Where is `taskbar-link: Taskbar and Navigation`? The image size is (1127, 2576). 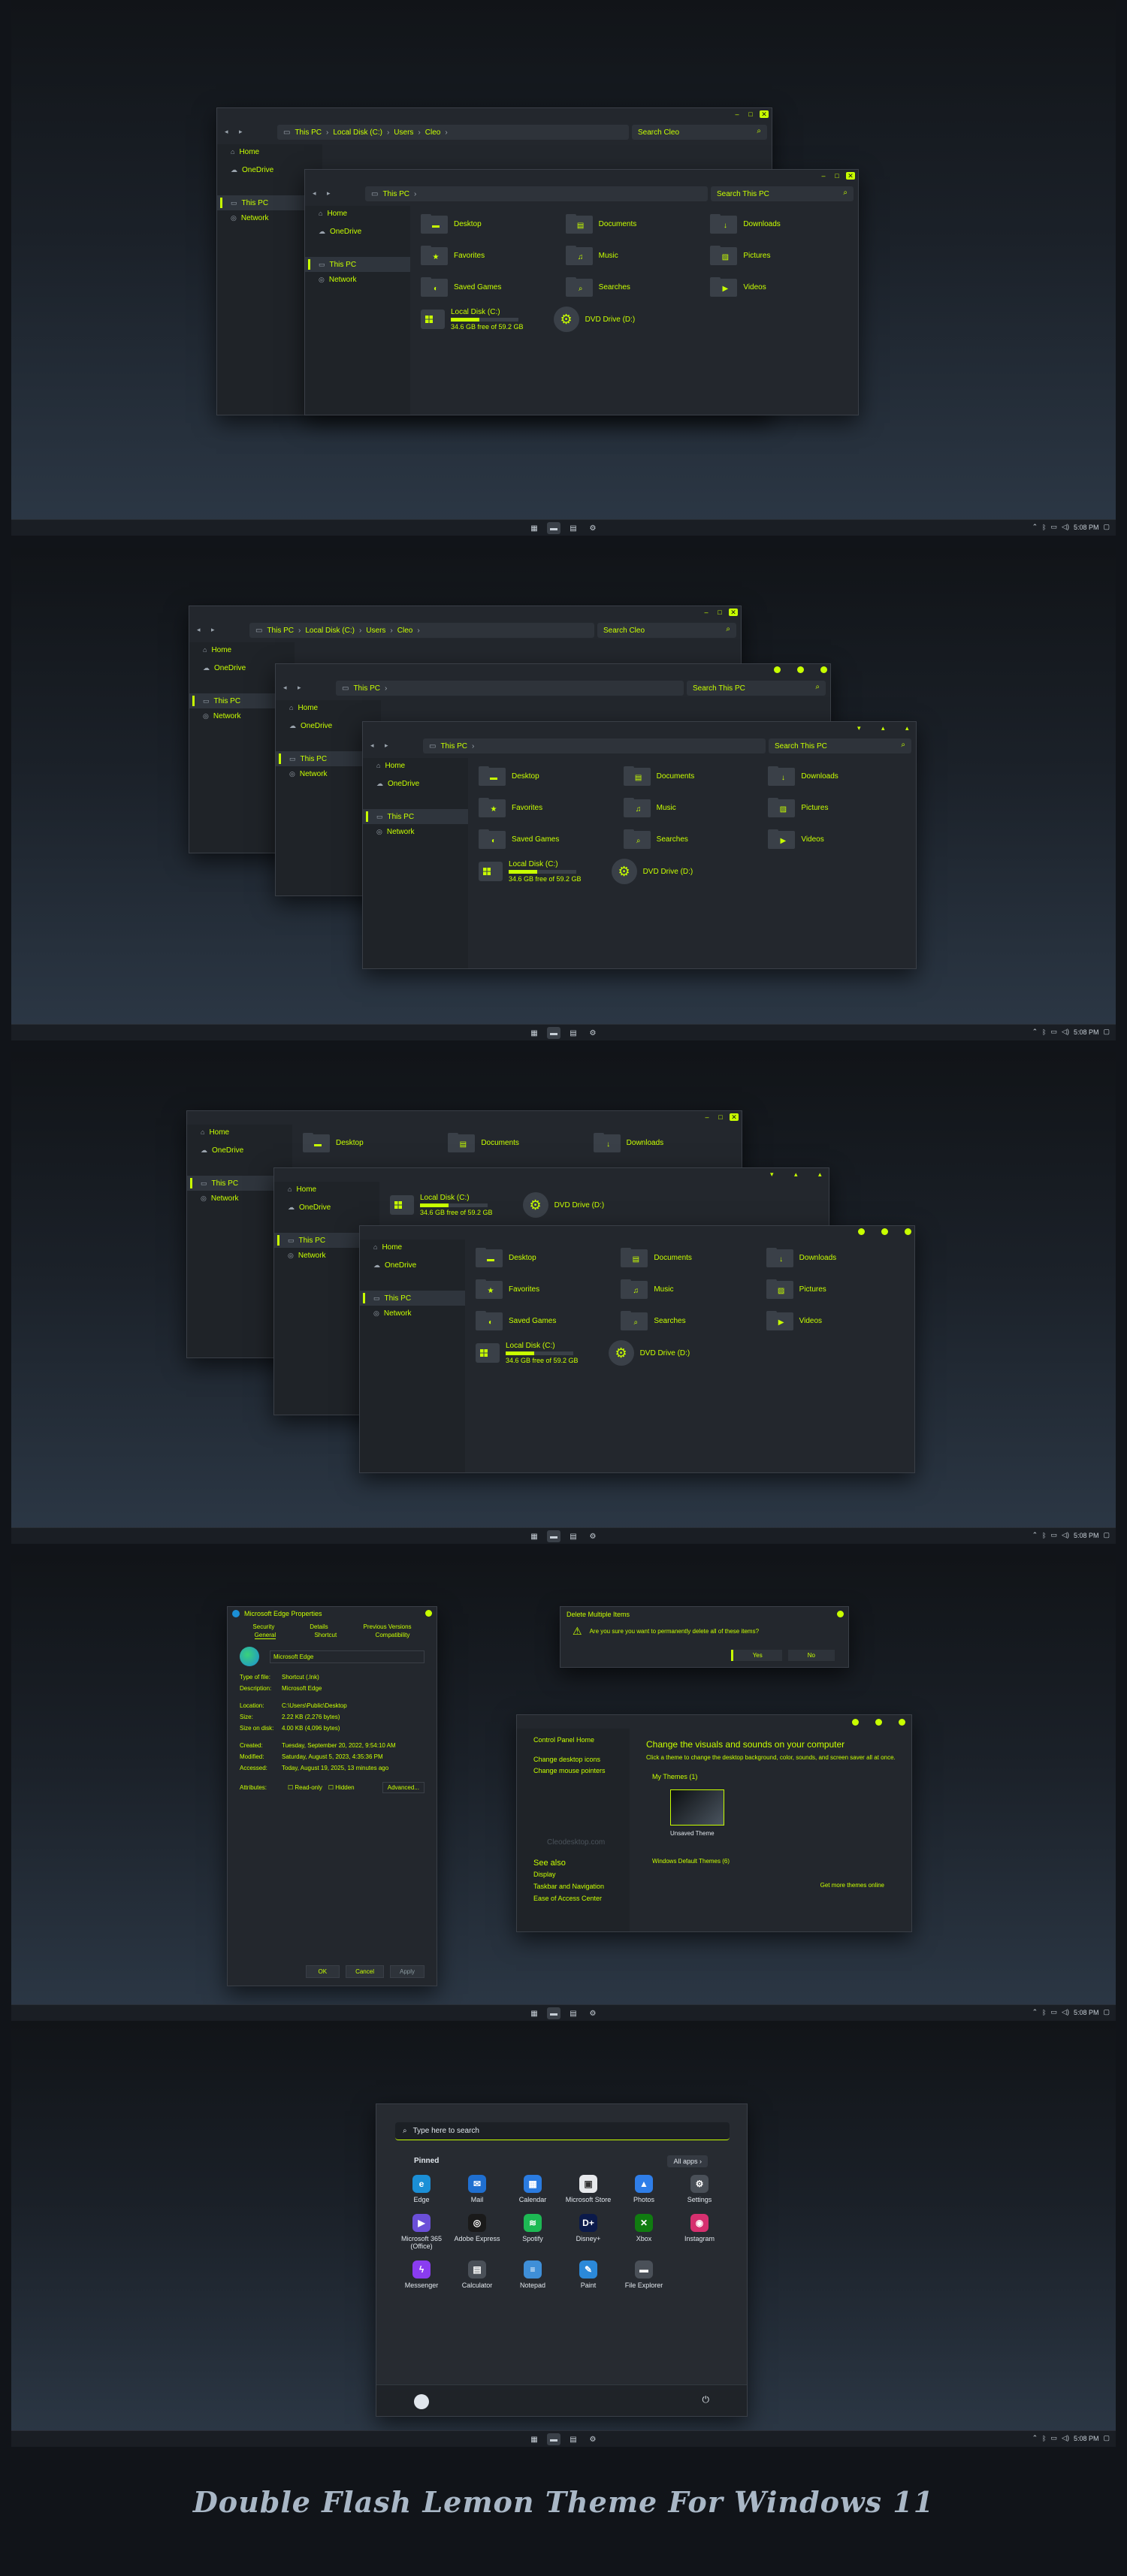 taskbar-link: Taskbar and Navigation is located at coordinates (573, 1886).